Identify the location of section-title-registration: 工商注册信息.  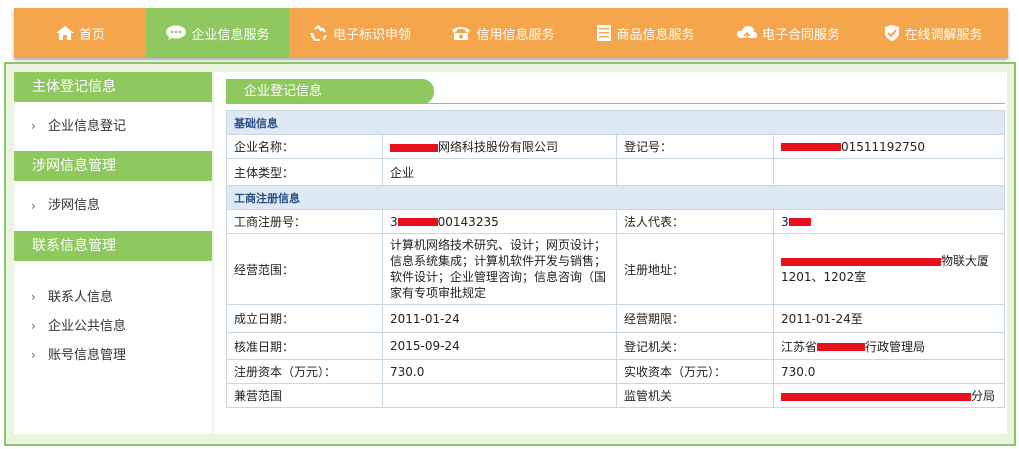
(615, 197).